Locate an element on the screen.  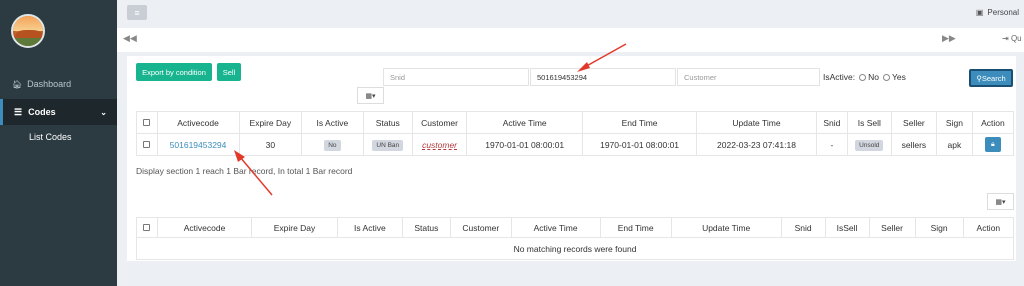
activecode-input: 501619453294 is located at coordinates (603, 77).